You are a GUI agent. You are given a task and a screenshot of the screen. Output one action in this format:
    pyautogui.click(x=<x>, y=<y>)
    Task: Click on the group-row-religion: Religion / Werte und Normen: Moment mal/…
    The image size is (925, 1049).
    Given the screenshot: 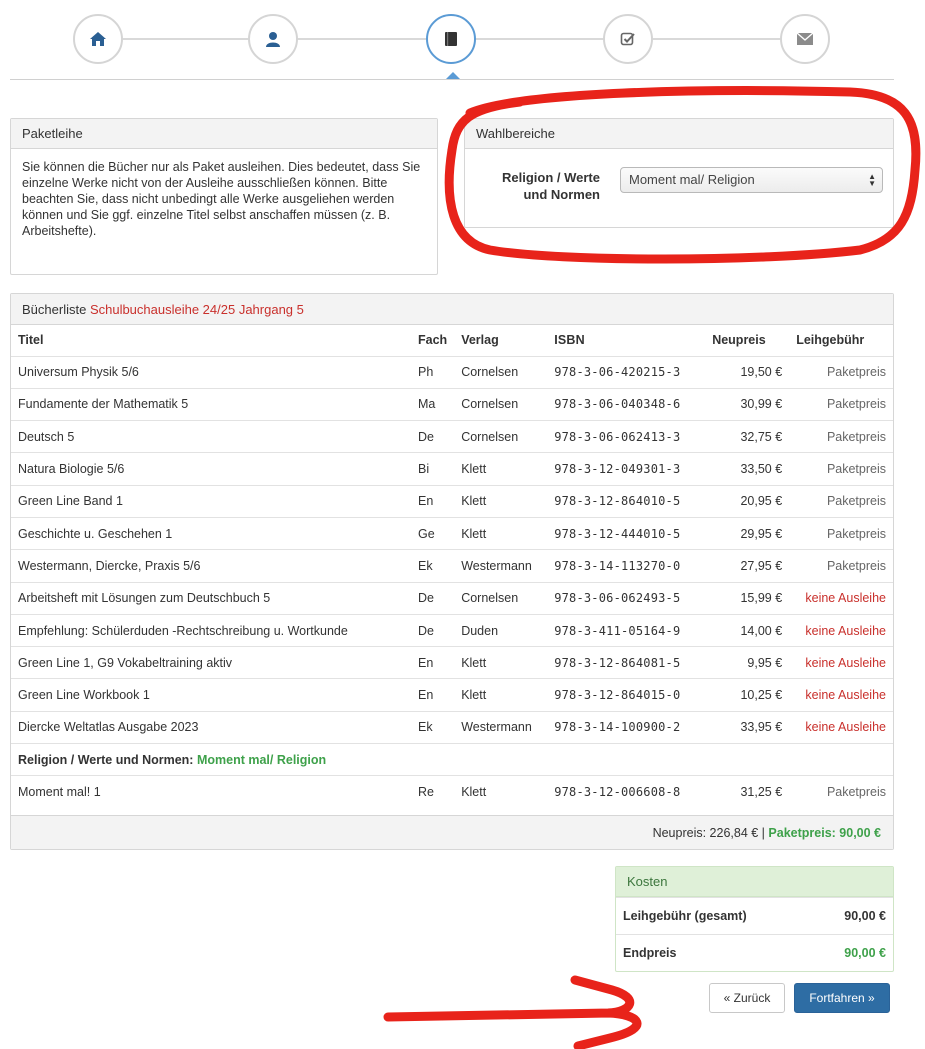 What is the action you would take?
    pyautogui.click(x=452, y=759)
    